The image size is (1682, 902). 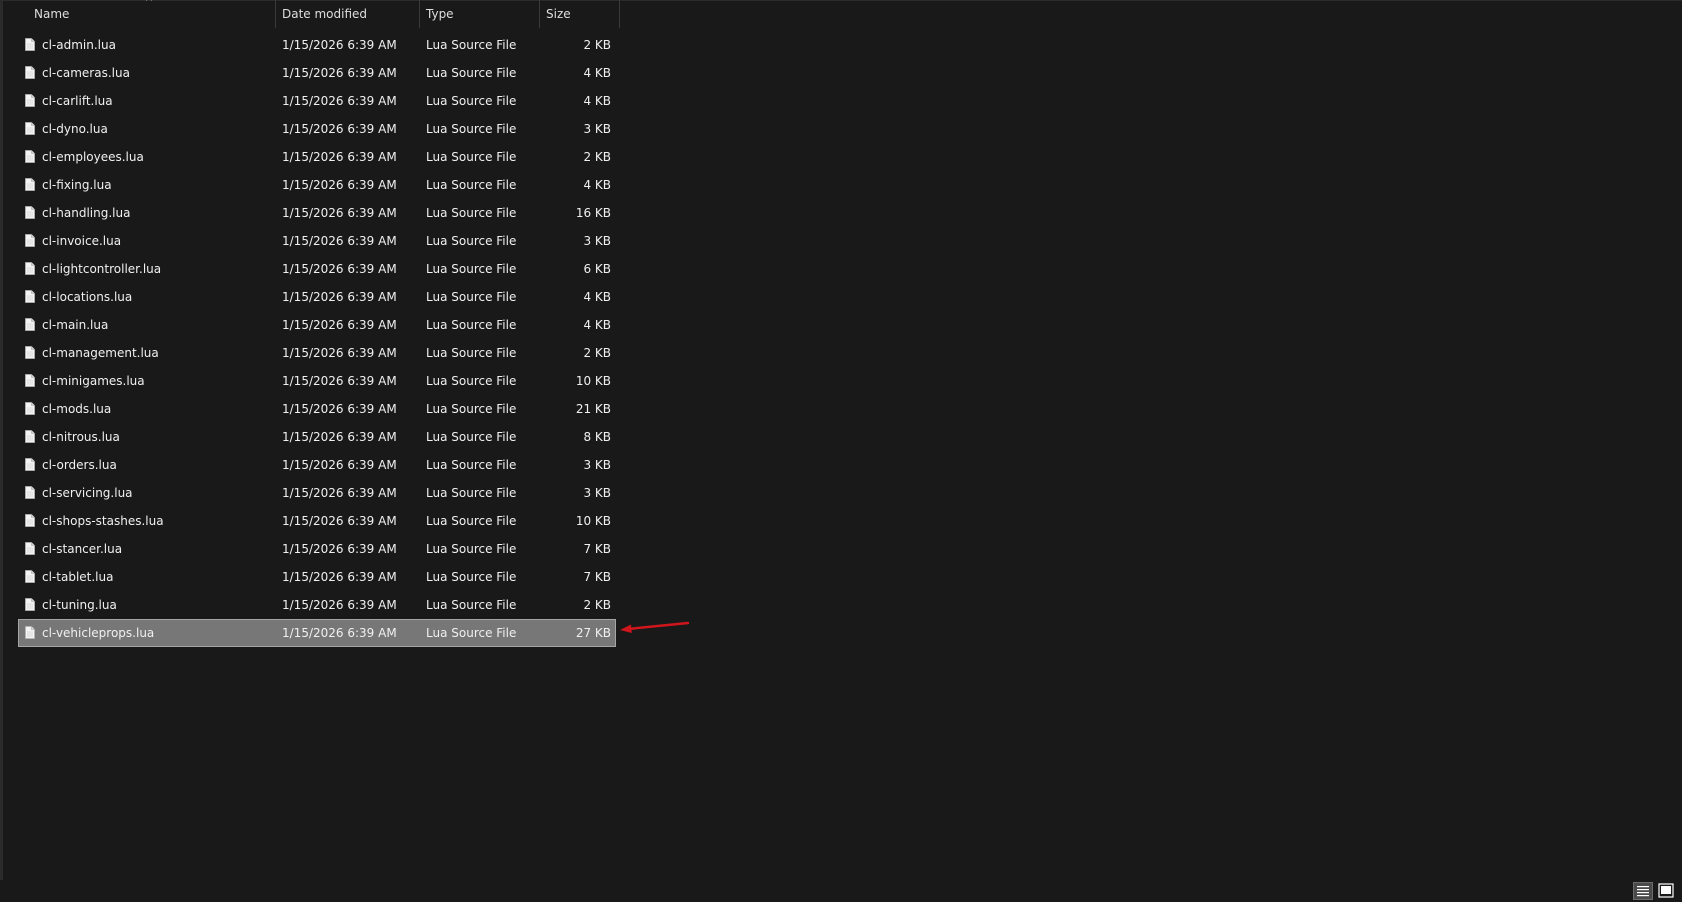 What do you see at coordinates (81, 437) in the screenshot?
I see `file-name: cl-nitrous.lua` at bounding box center [81, 437].